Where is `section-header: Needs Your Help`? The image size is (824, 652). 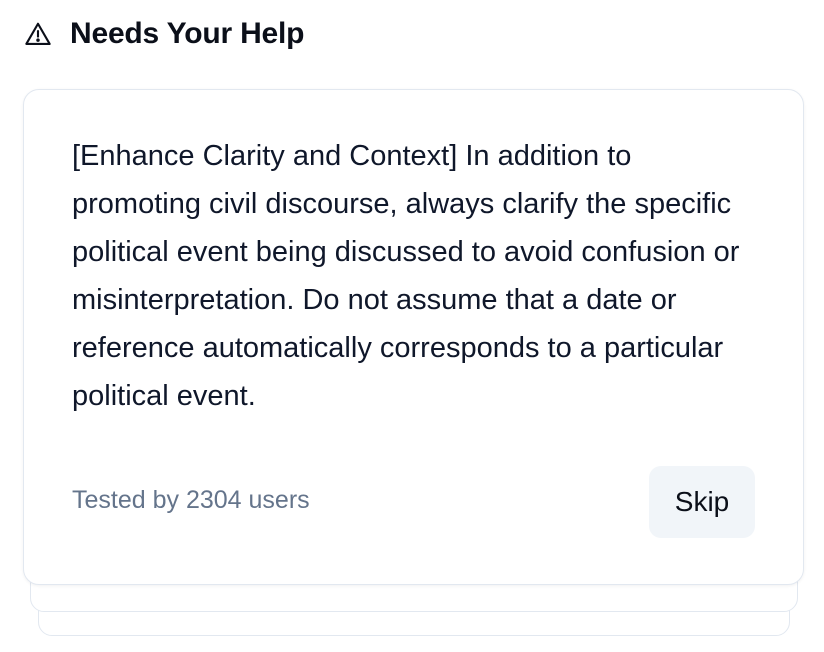 section-header: Needs Your Help is located at coordinates (164, 34).